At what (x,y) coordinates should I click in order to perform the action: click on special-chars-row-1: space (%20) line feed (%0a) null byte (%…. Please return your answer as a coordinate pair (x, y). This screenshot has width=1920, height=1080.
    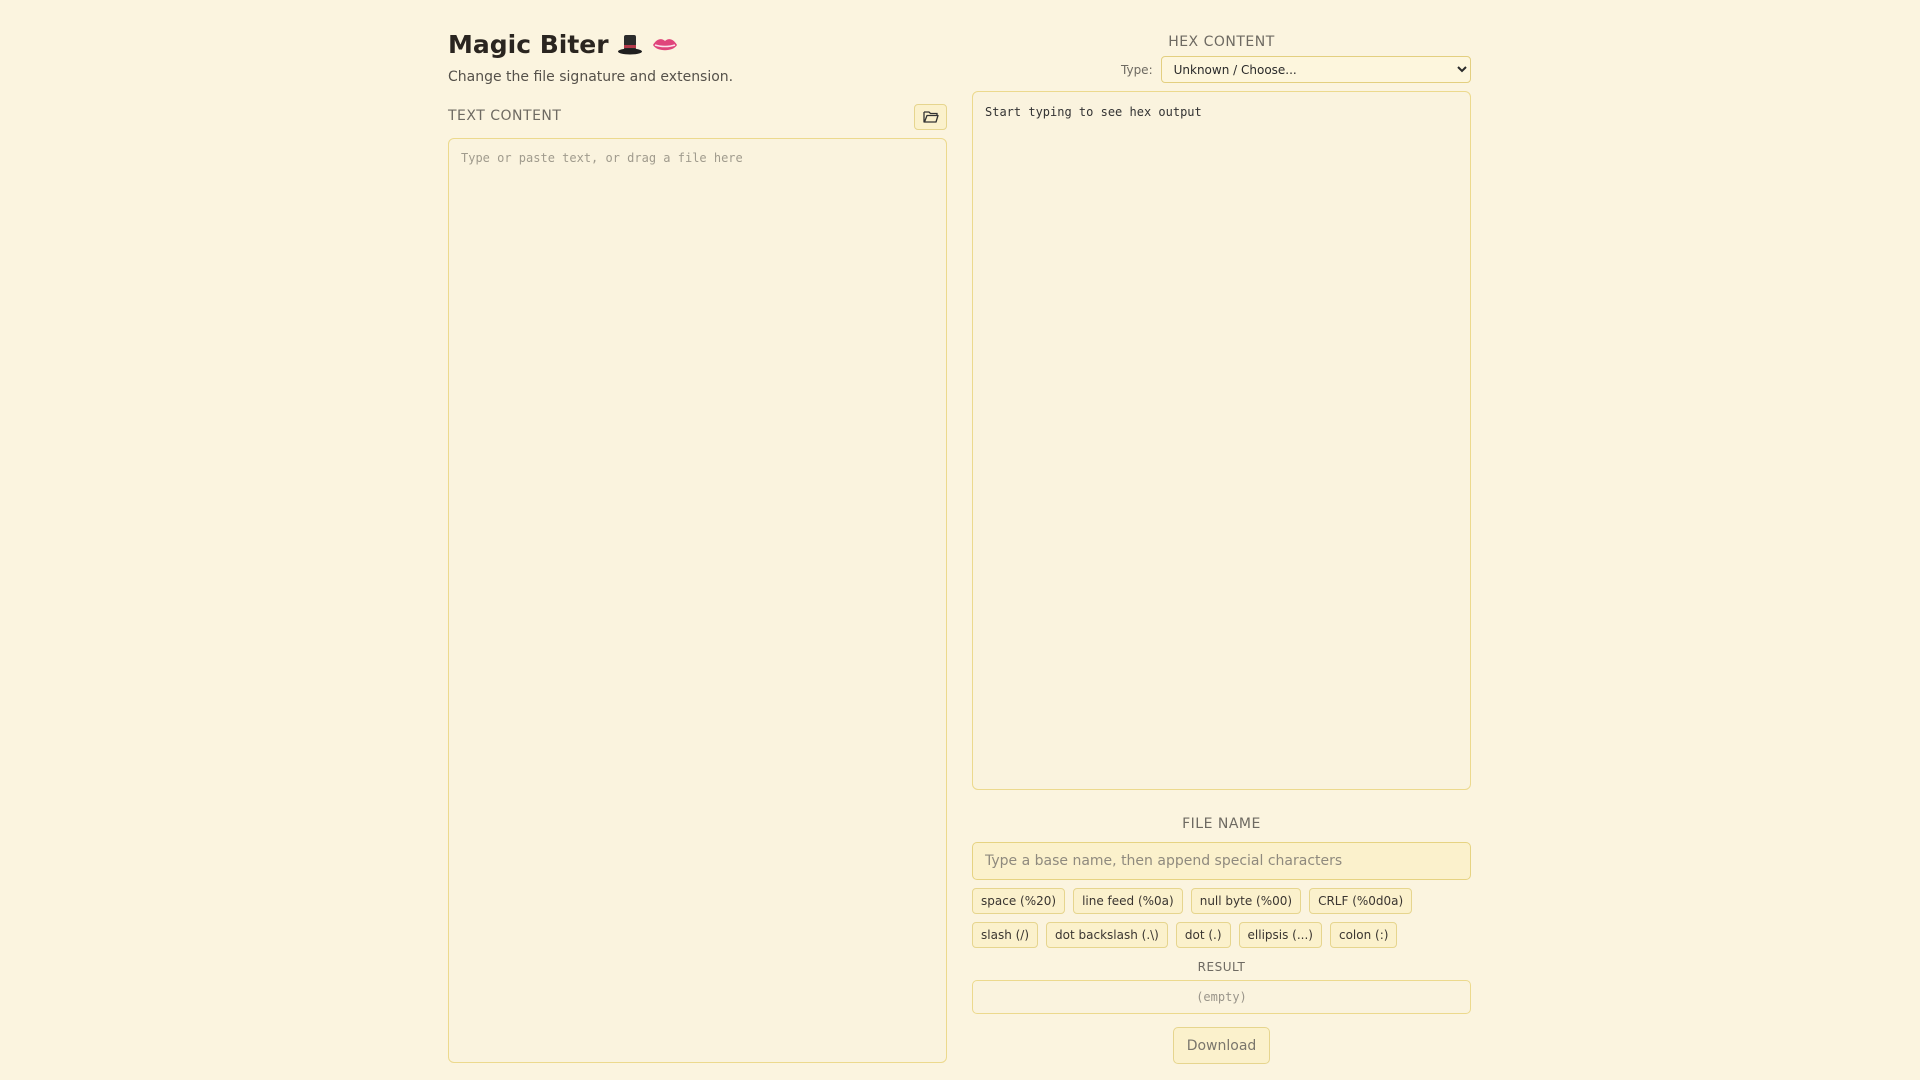
    Looking at the image, I should click on (1192, 901).